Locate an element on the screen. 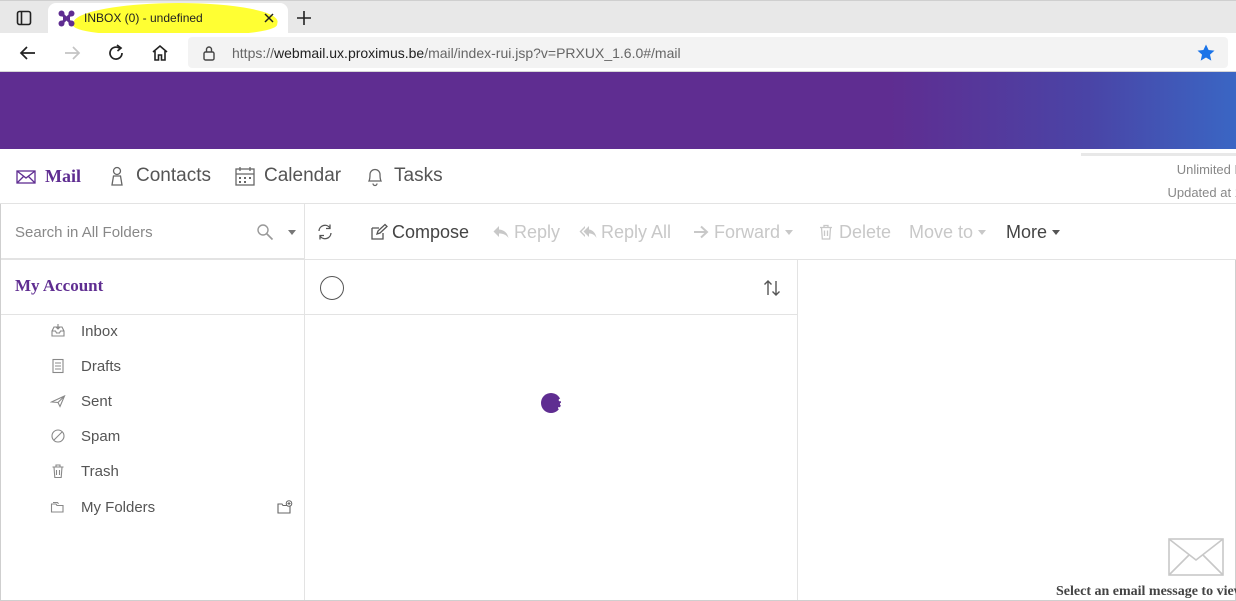 This screenshot has height=601, width=1236. loading-spinner-icon is located at coordinates (552, 403).